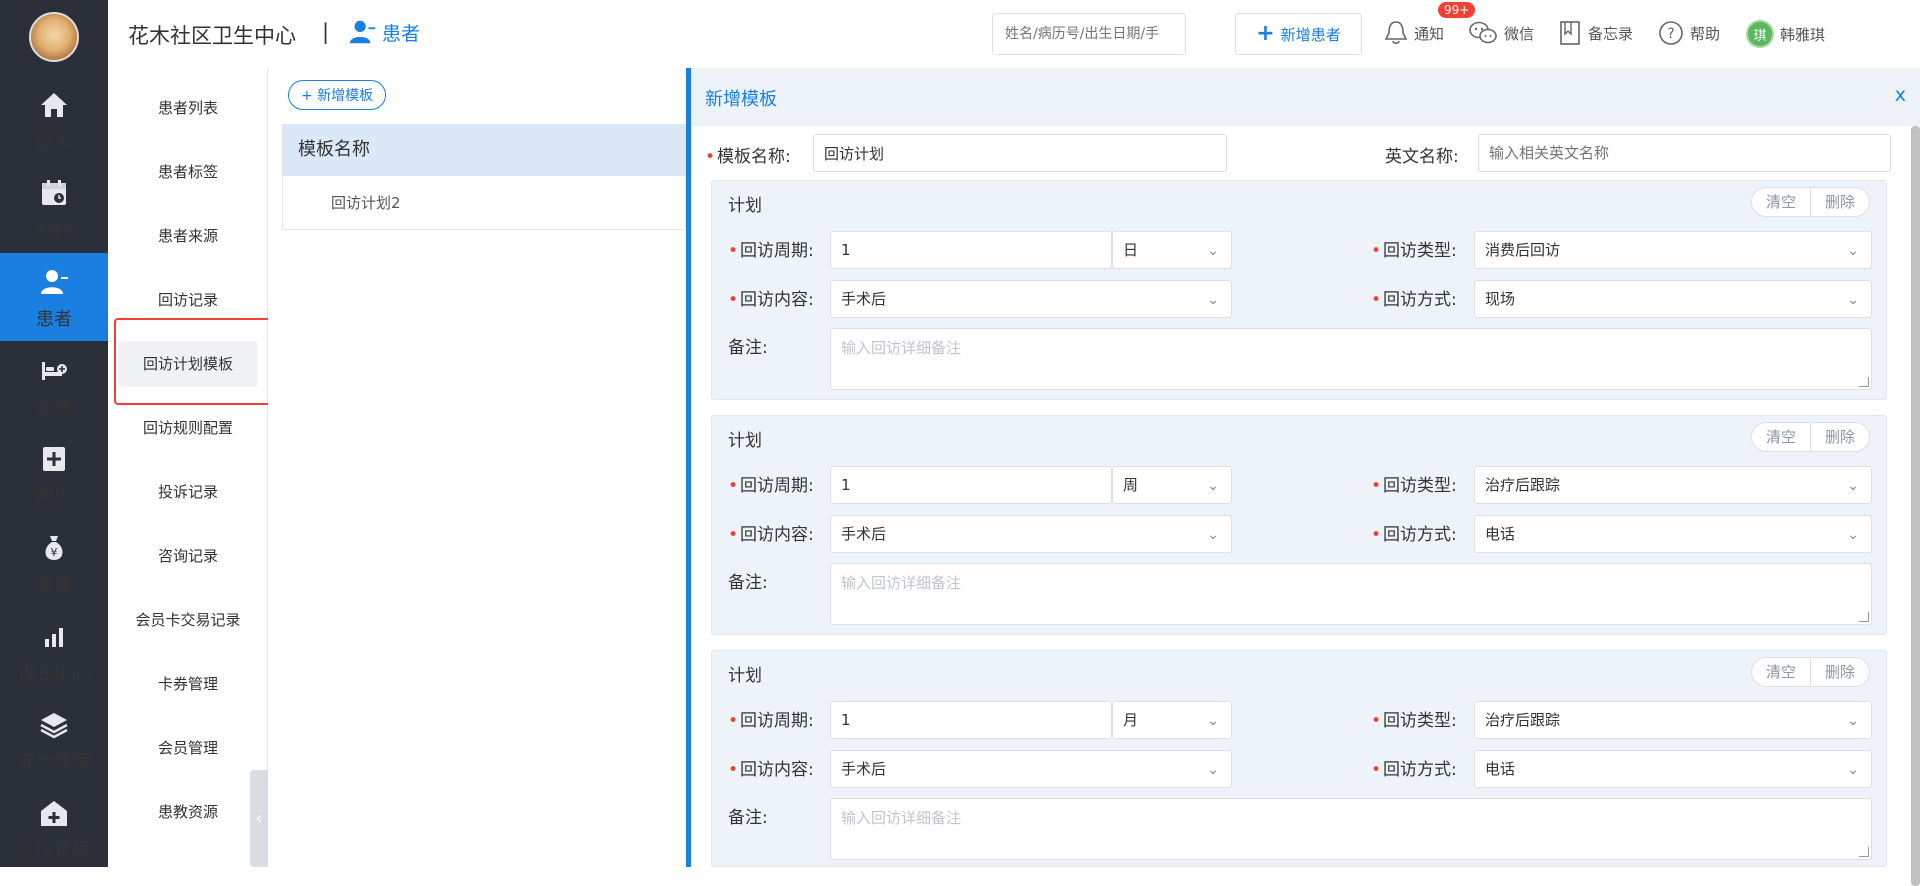 The image size is (1920, 886). What do you see at coordinates (1611, 33) in the screenshot?
I see `memo-label: 备忘录` at bounding box center [1611, 33].